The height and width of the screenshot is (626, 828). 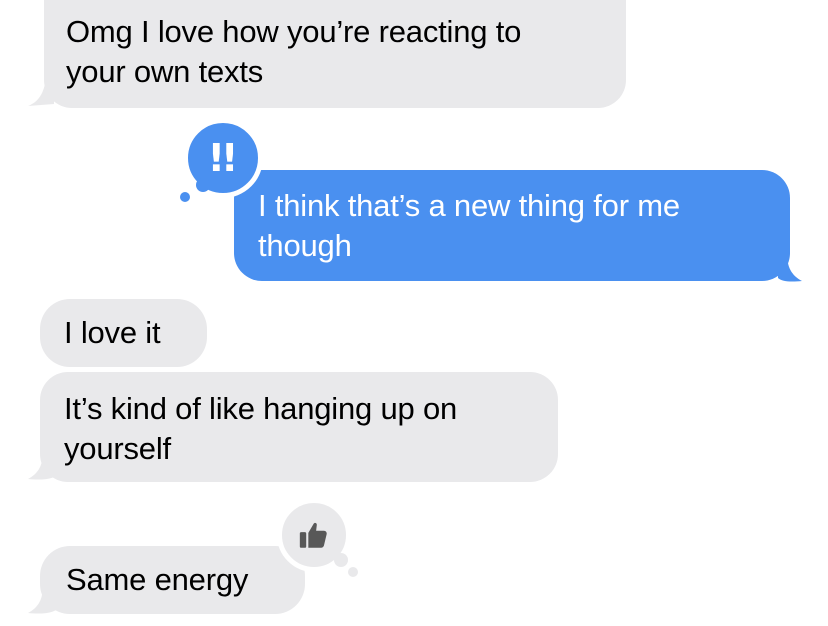 I want to click on outgoing-message-bubble: I think that’s a new thing for me though, so click(x=512, y=225).